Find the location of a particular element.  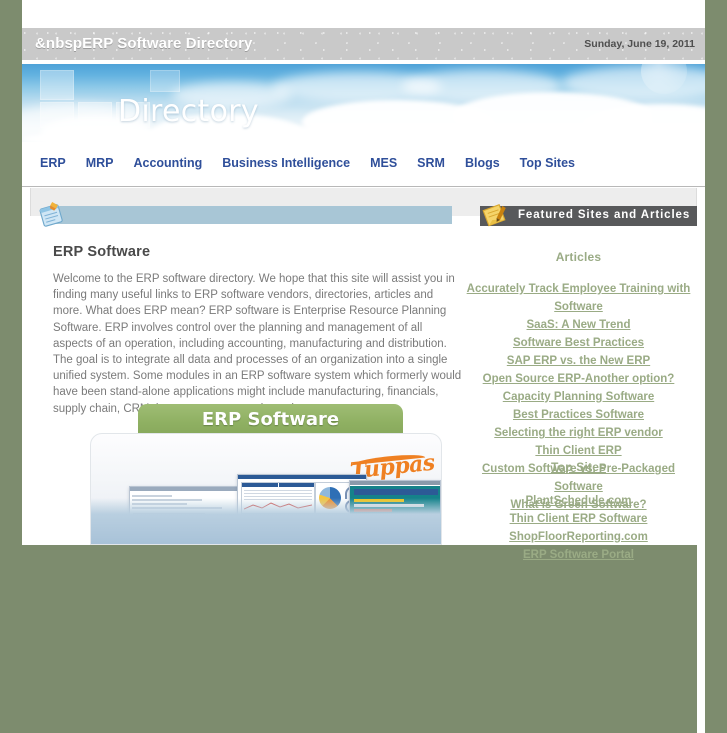

nav-item-mes: MES is located at coordinates (383, 163).